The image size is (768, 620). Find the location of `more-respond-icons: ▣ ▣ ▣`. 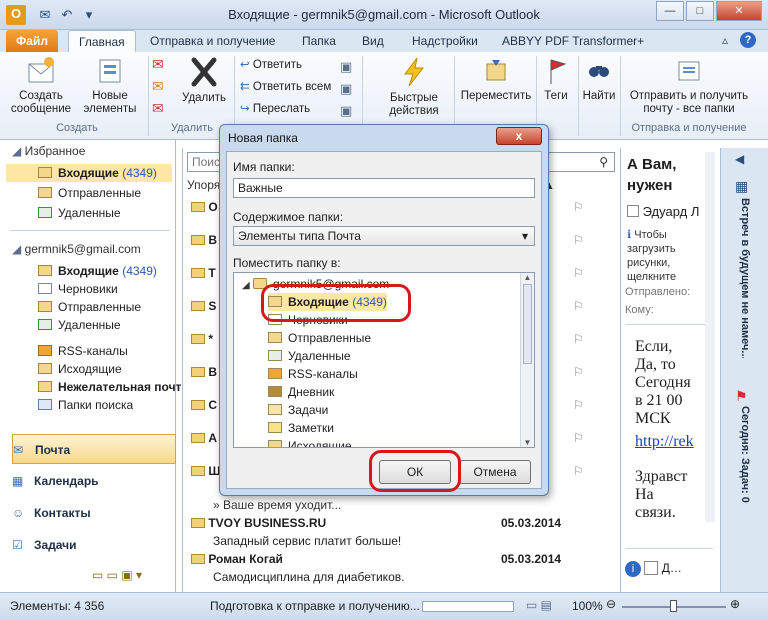

more-respond-icons: ▣ ▣ ▣ is located at coordinates (346, 89).